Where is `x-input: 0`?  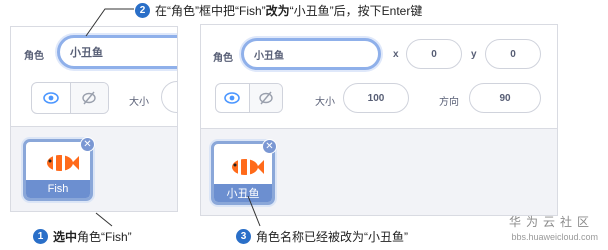 x-input: 0 is located at coordinates (434, 54).